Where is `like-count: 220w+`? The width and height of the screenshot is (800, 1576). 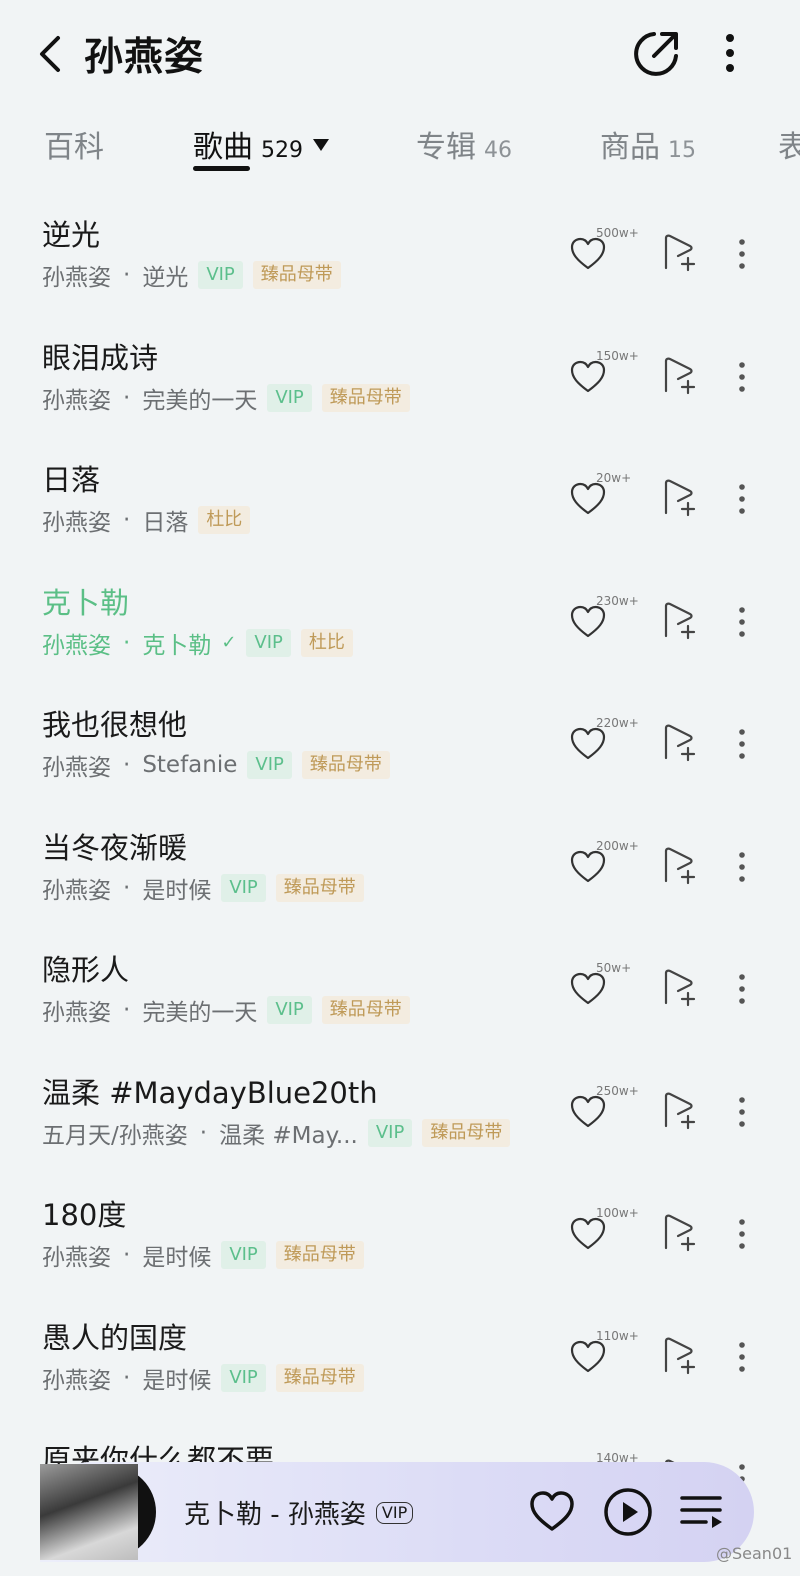 like-count: 220w+ is located at coordinates (617, 723).